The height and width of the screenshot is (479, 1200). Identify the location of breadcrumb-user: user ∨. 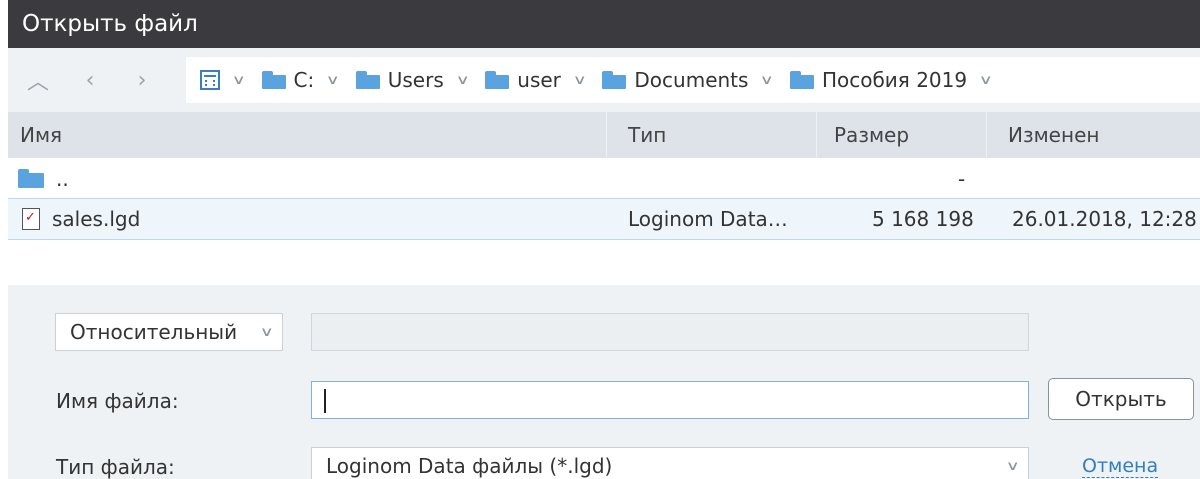
(540, 80).